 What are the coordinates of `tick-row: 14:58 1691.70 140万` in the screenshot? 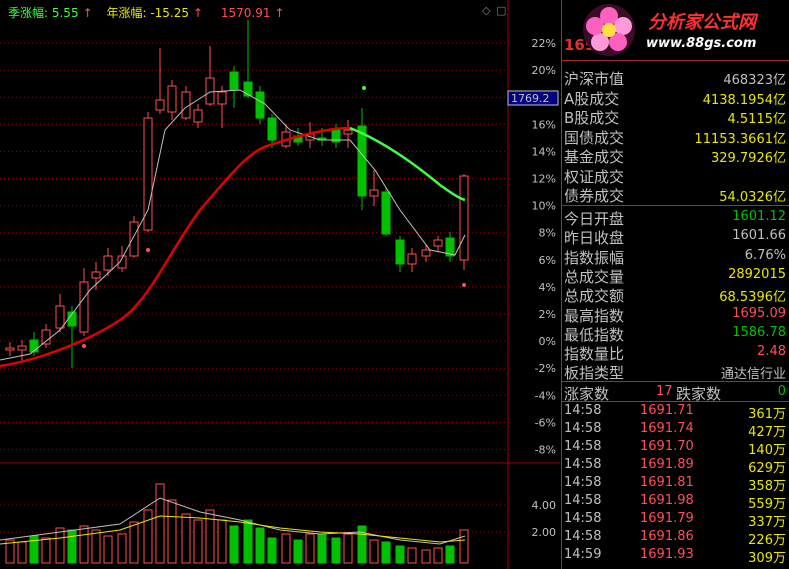 It's located at (675, 448).